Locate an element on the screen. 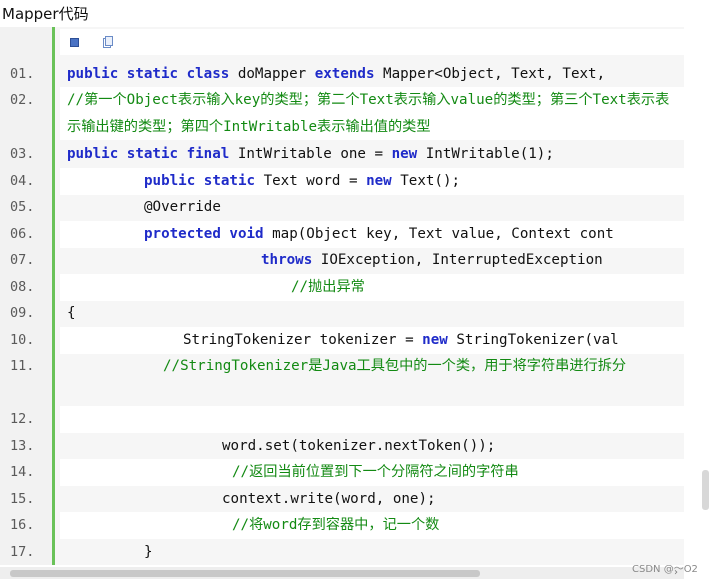 This screenshot has height=579, width=711. line-number: 01. is located at coordinates (22, 74).